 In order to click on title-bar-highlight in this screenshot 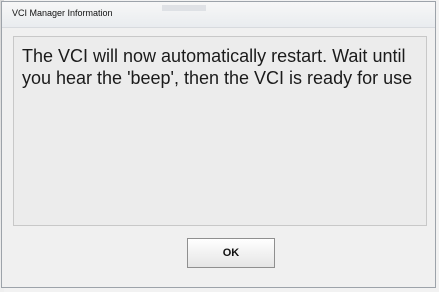, I will do `click(184, 8)`.